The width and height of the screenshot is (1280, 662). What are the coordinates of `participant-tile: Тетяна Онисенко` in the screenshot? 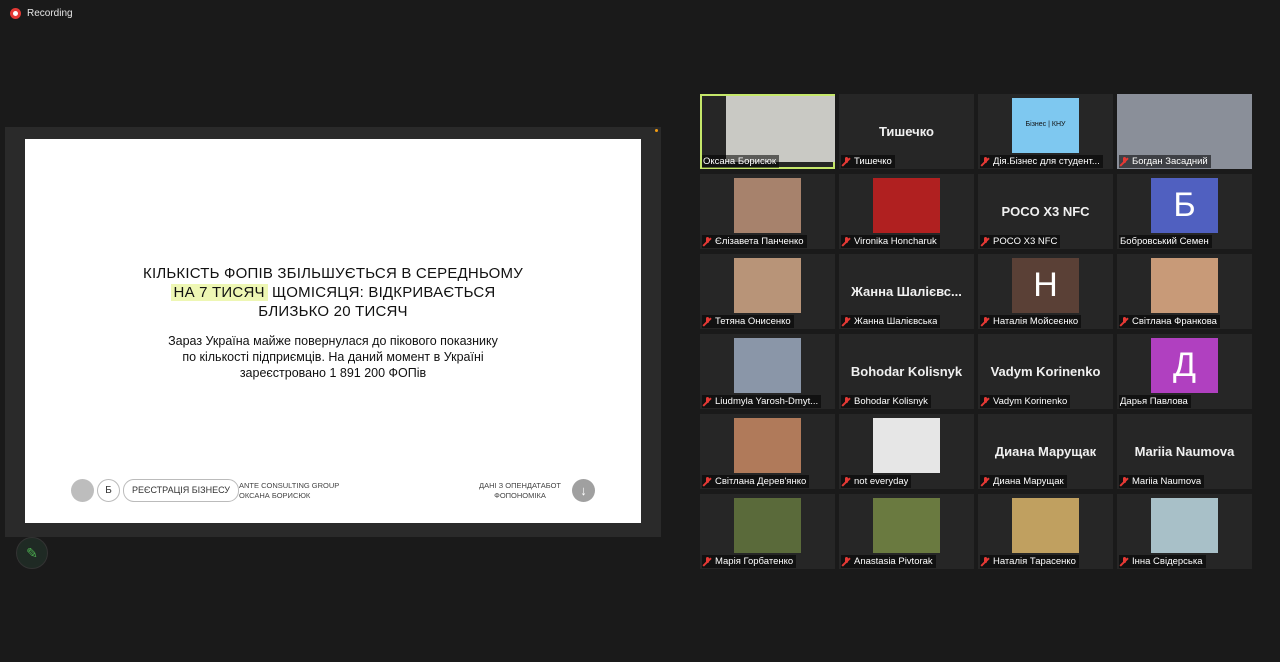 It's located at (767, 291).